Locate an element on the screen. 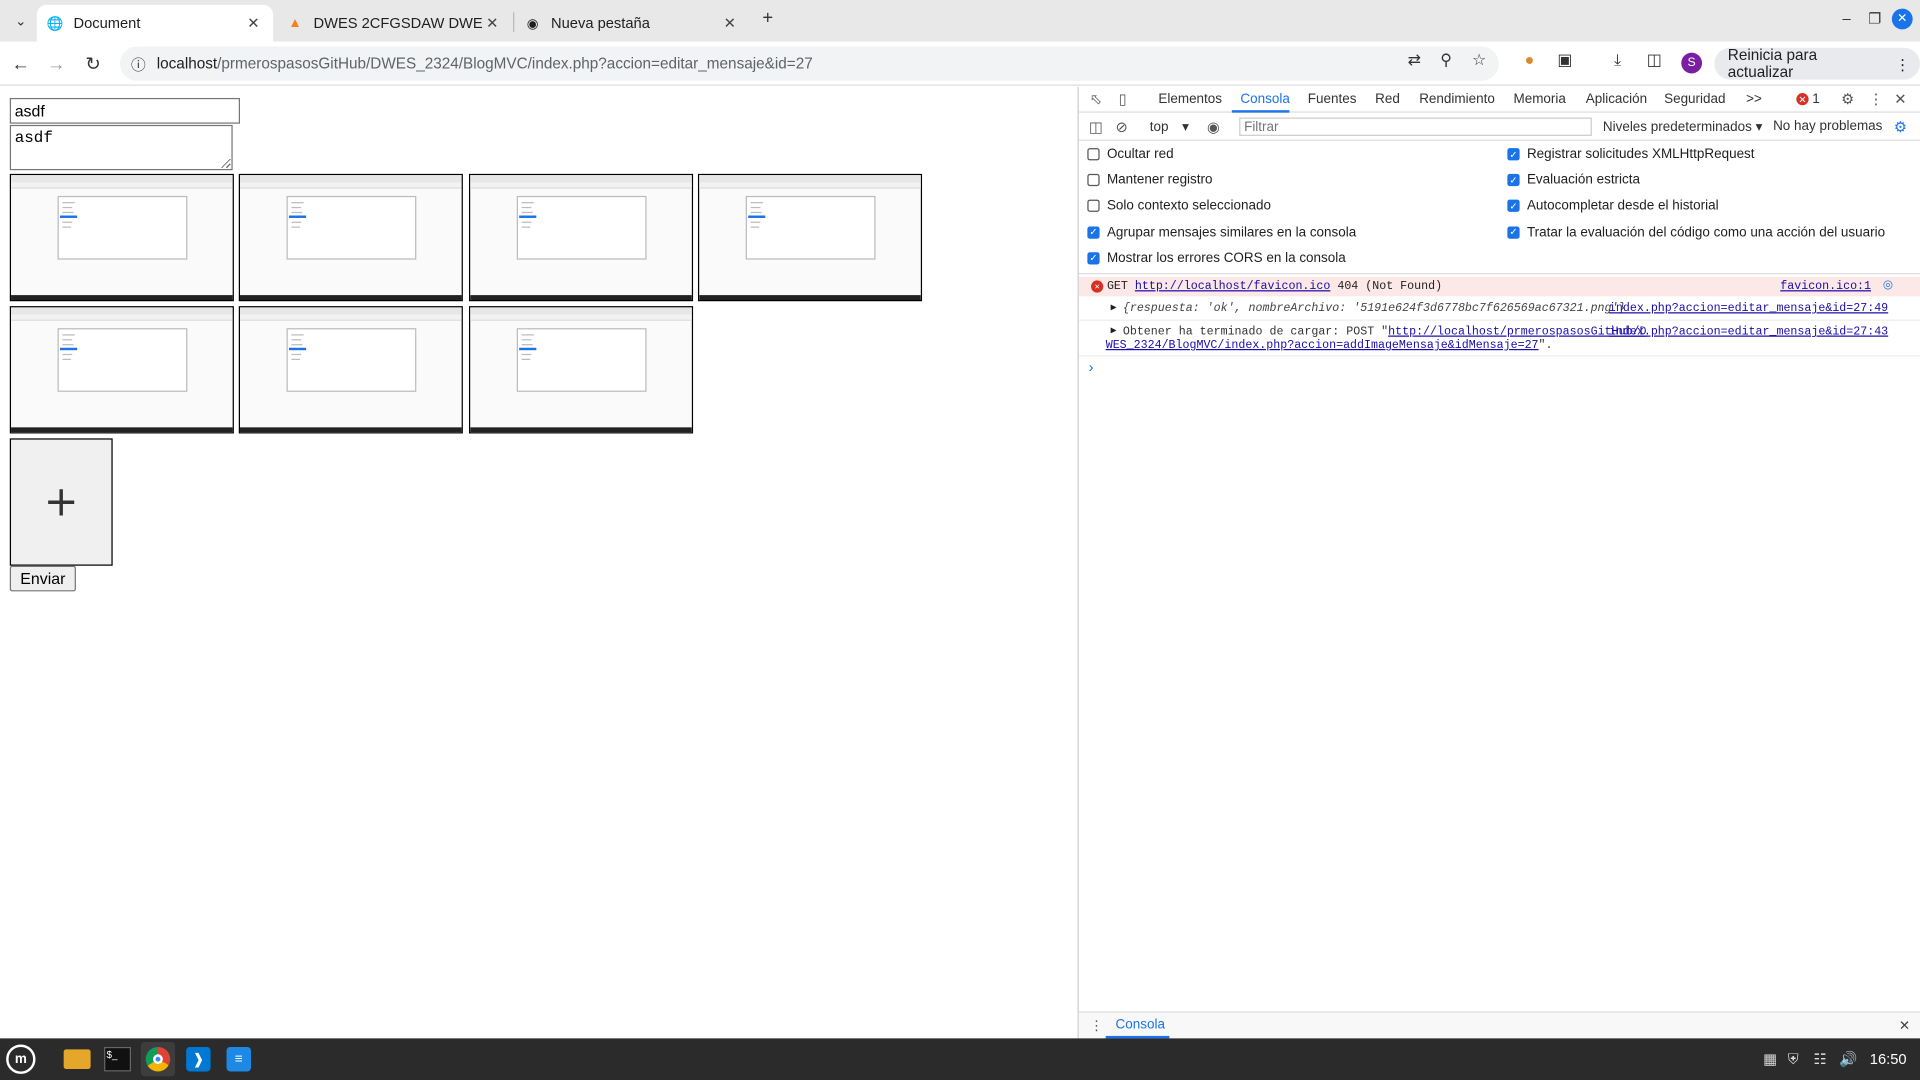 The height and width of the screenshot is (1080, 1920). chrome-taskbar-icon is located at coordinates (158, 1059).